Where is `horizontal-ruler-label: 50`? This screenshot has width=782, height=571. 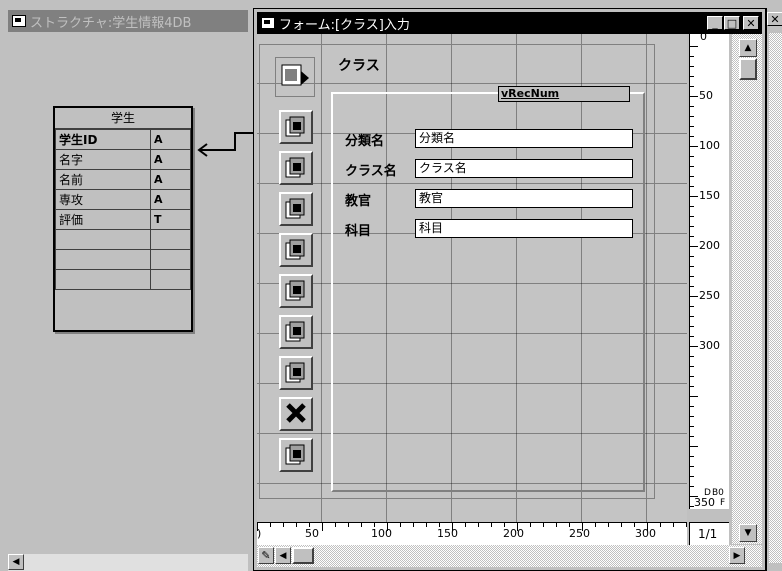
horizontal-ruler-label: 50 is located at coordinates (312, 533).